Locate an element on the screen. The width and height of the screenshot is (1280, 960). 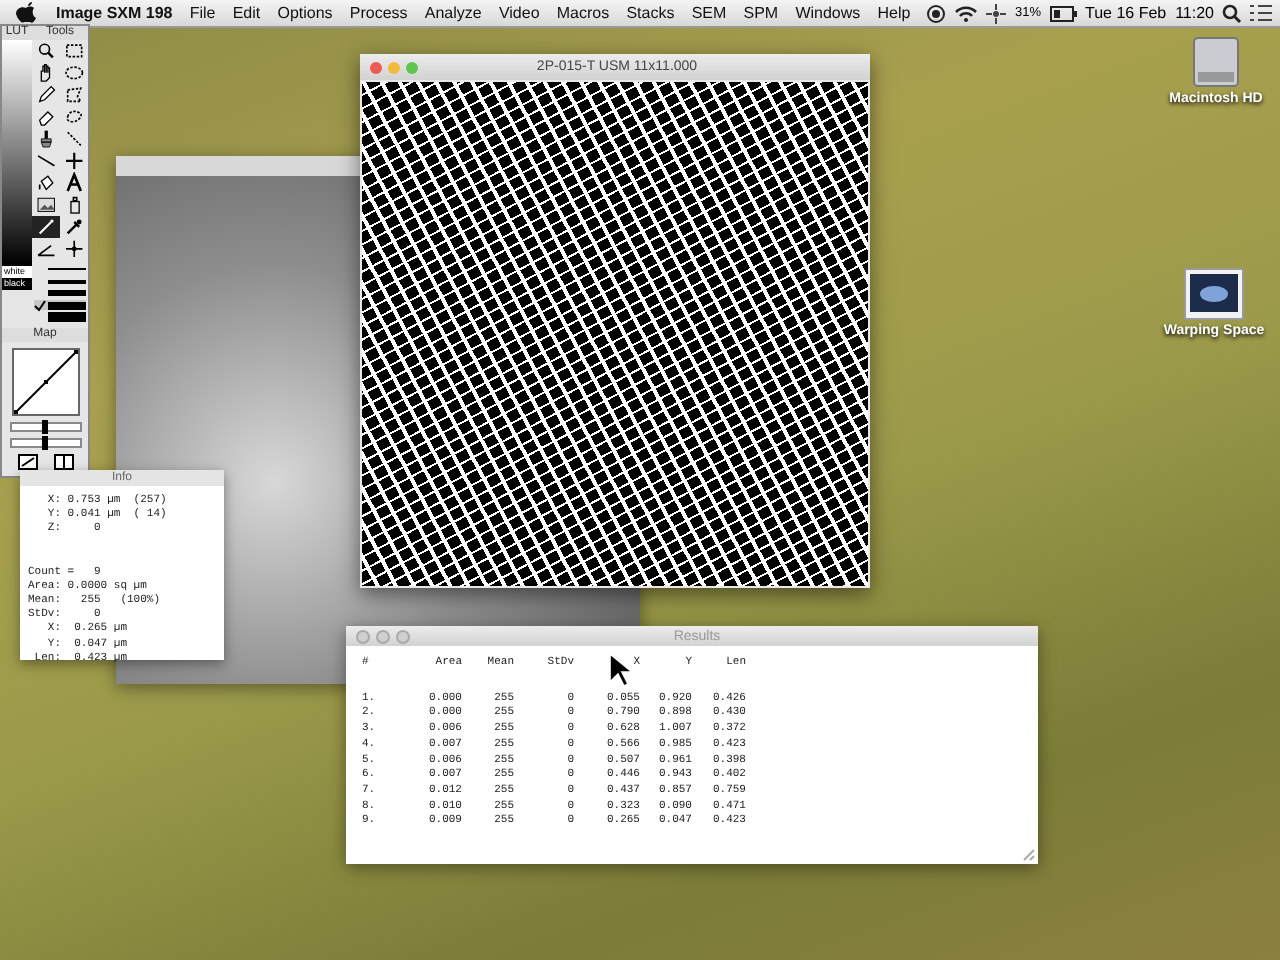
letter-a-icon is located at coordinates (74, 183).